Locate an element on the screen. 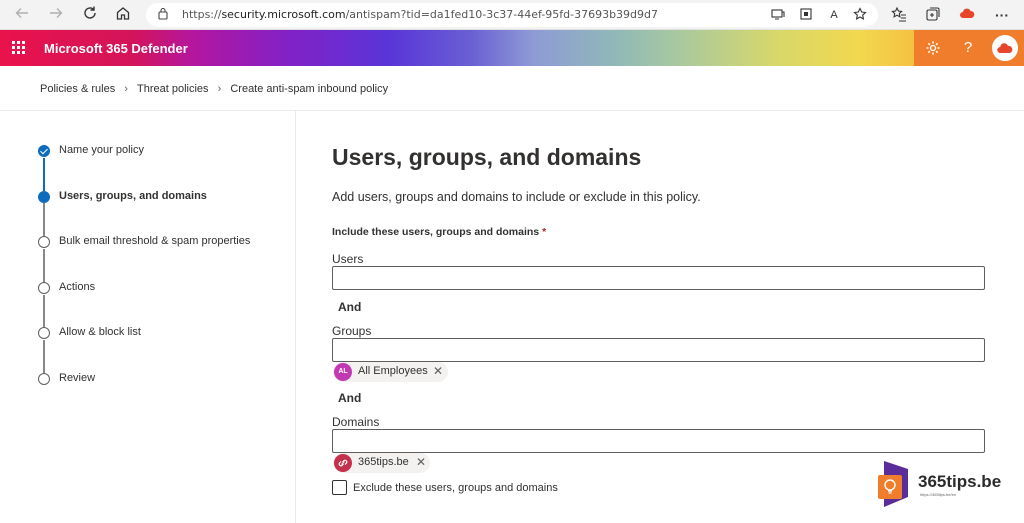  page-title: Users, groups, and domains is located at coordinates (487, 157).